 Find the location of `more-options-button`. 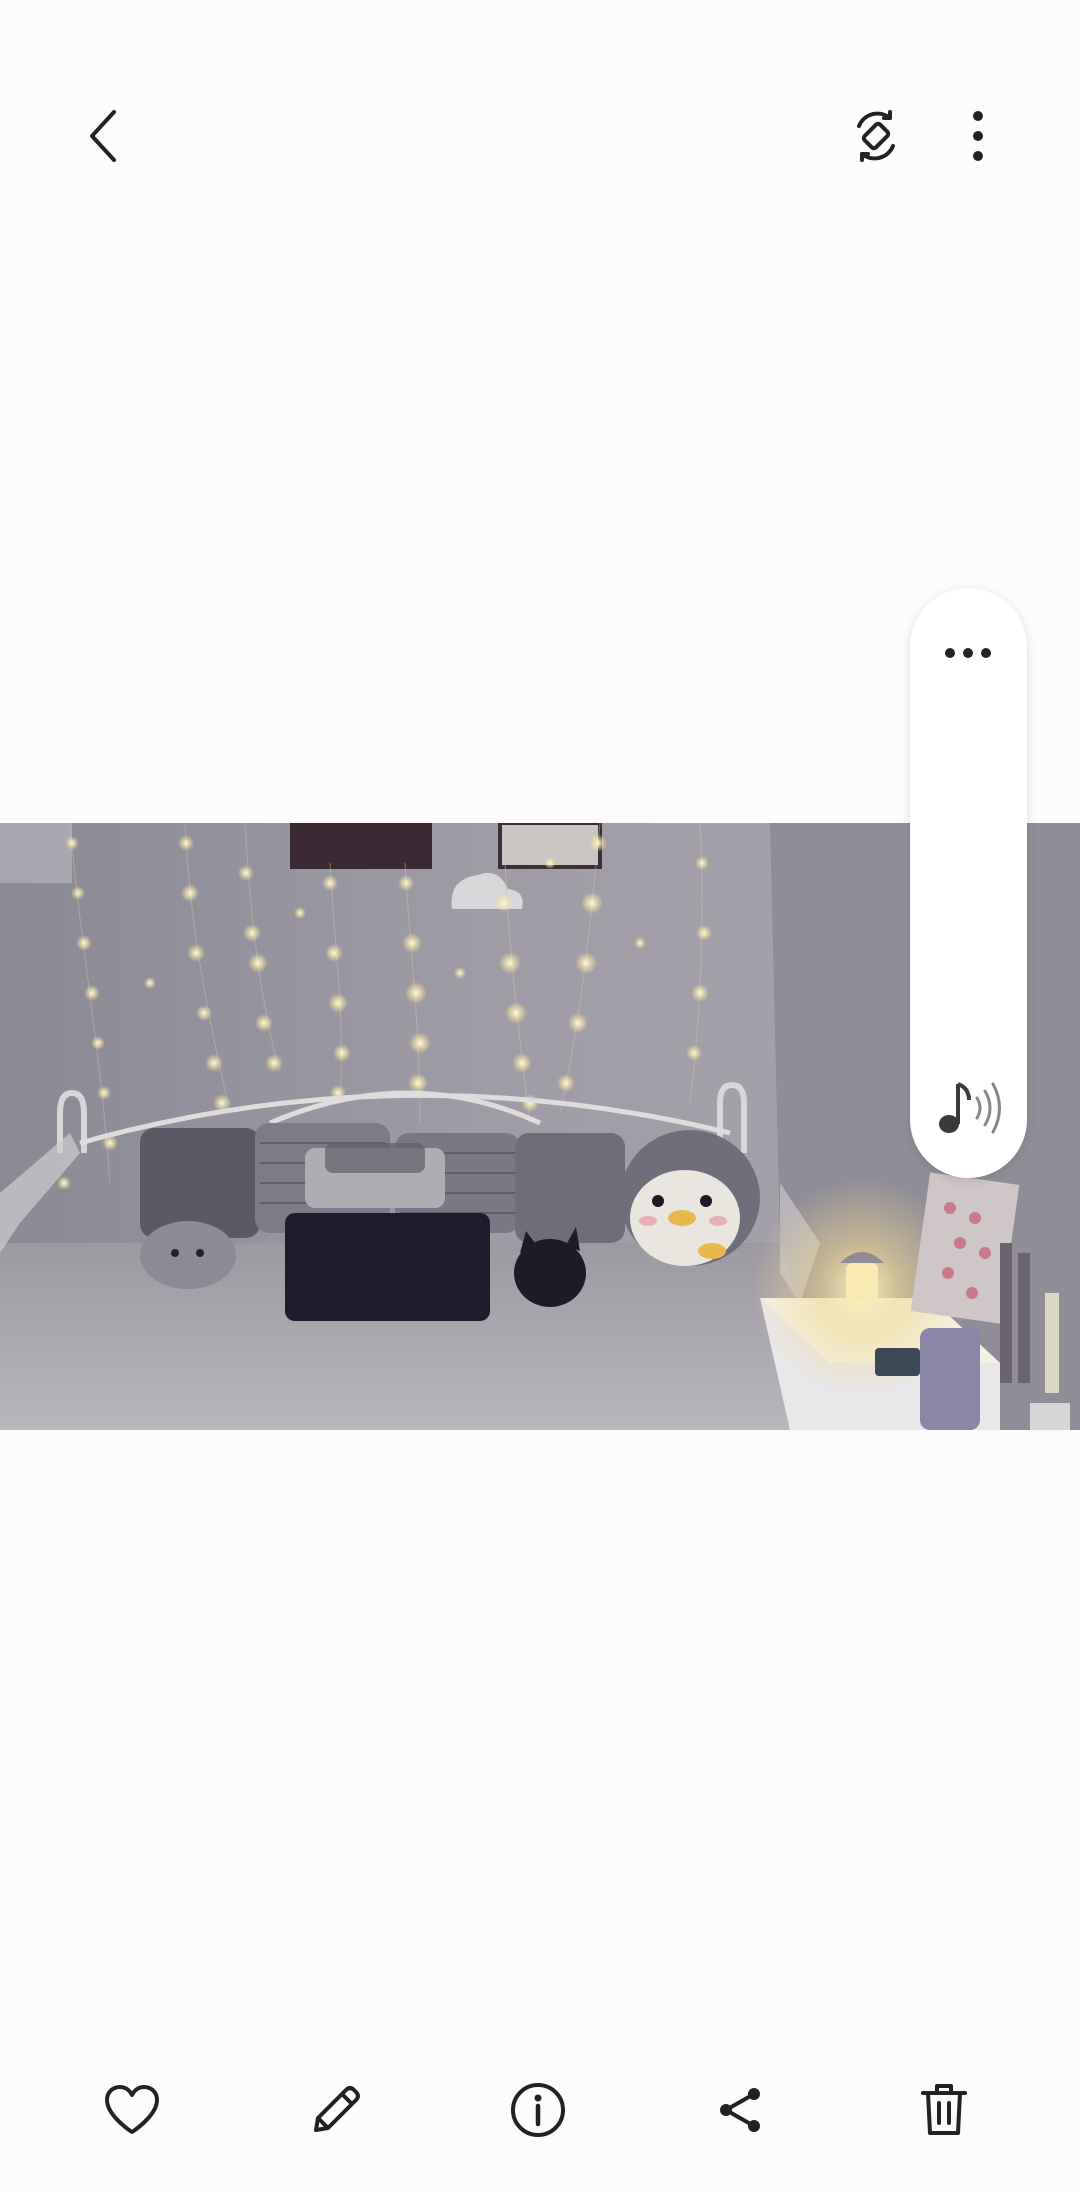

more-options-button is located at coordinates (978, 136).